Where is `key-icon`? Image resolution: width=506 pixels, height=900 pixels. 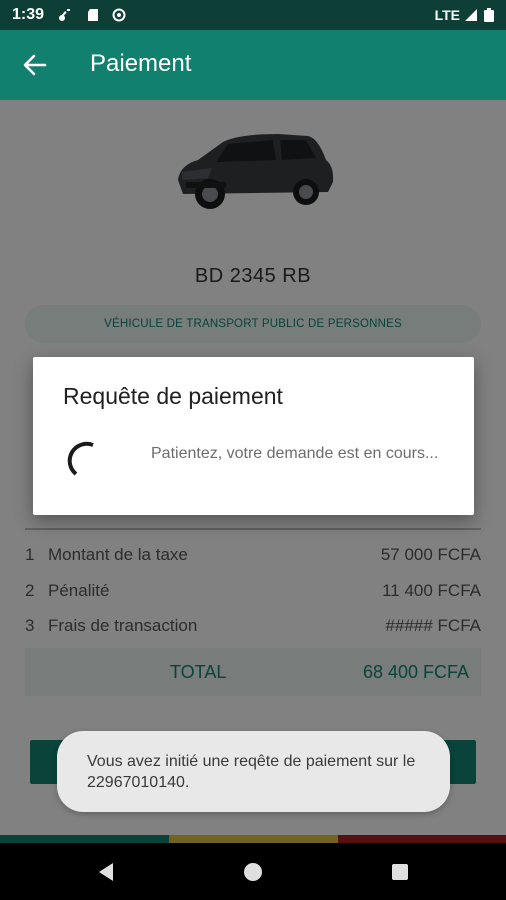
key-icon is located at coordinates (64, 15).